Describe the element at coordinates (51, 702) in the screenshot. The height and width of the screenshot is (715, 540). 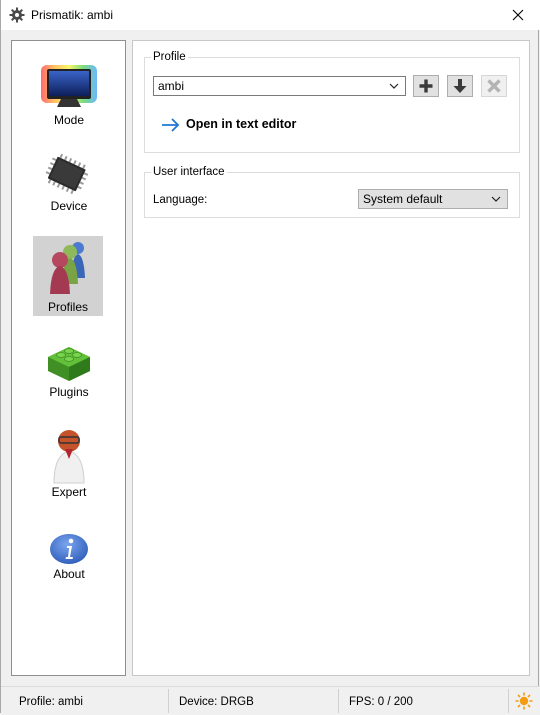
I see `status-profile: Profile: ambi` at that location.